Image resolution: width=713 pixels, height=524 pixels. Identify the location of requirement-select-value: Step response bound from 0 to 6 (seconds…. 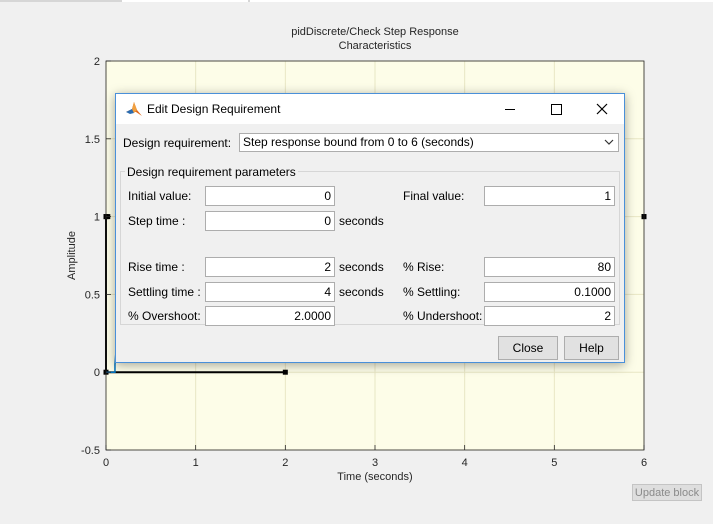
(358, 142).